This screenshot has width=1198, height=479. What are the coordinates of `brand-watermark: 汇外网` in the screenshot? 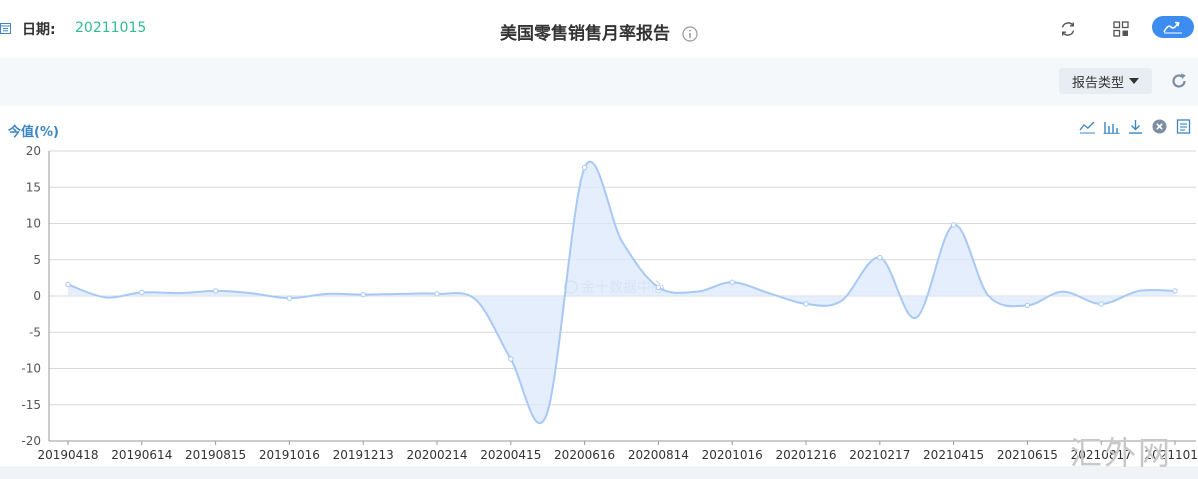 It's located at (1121, 453).